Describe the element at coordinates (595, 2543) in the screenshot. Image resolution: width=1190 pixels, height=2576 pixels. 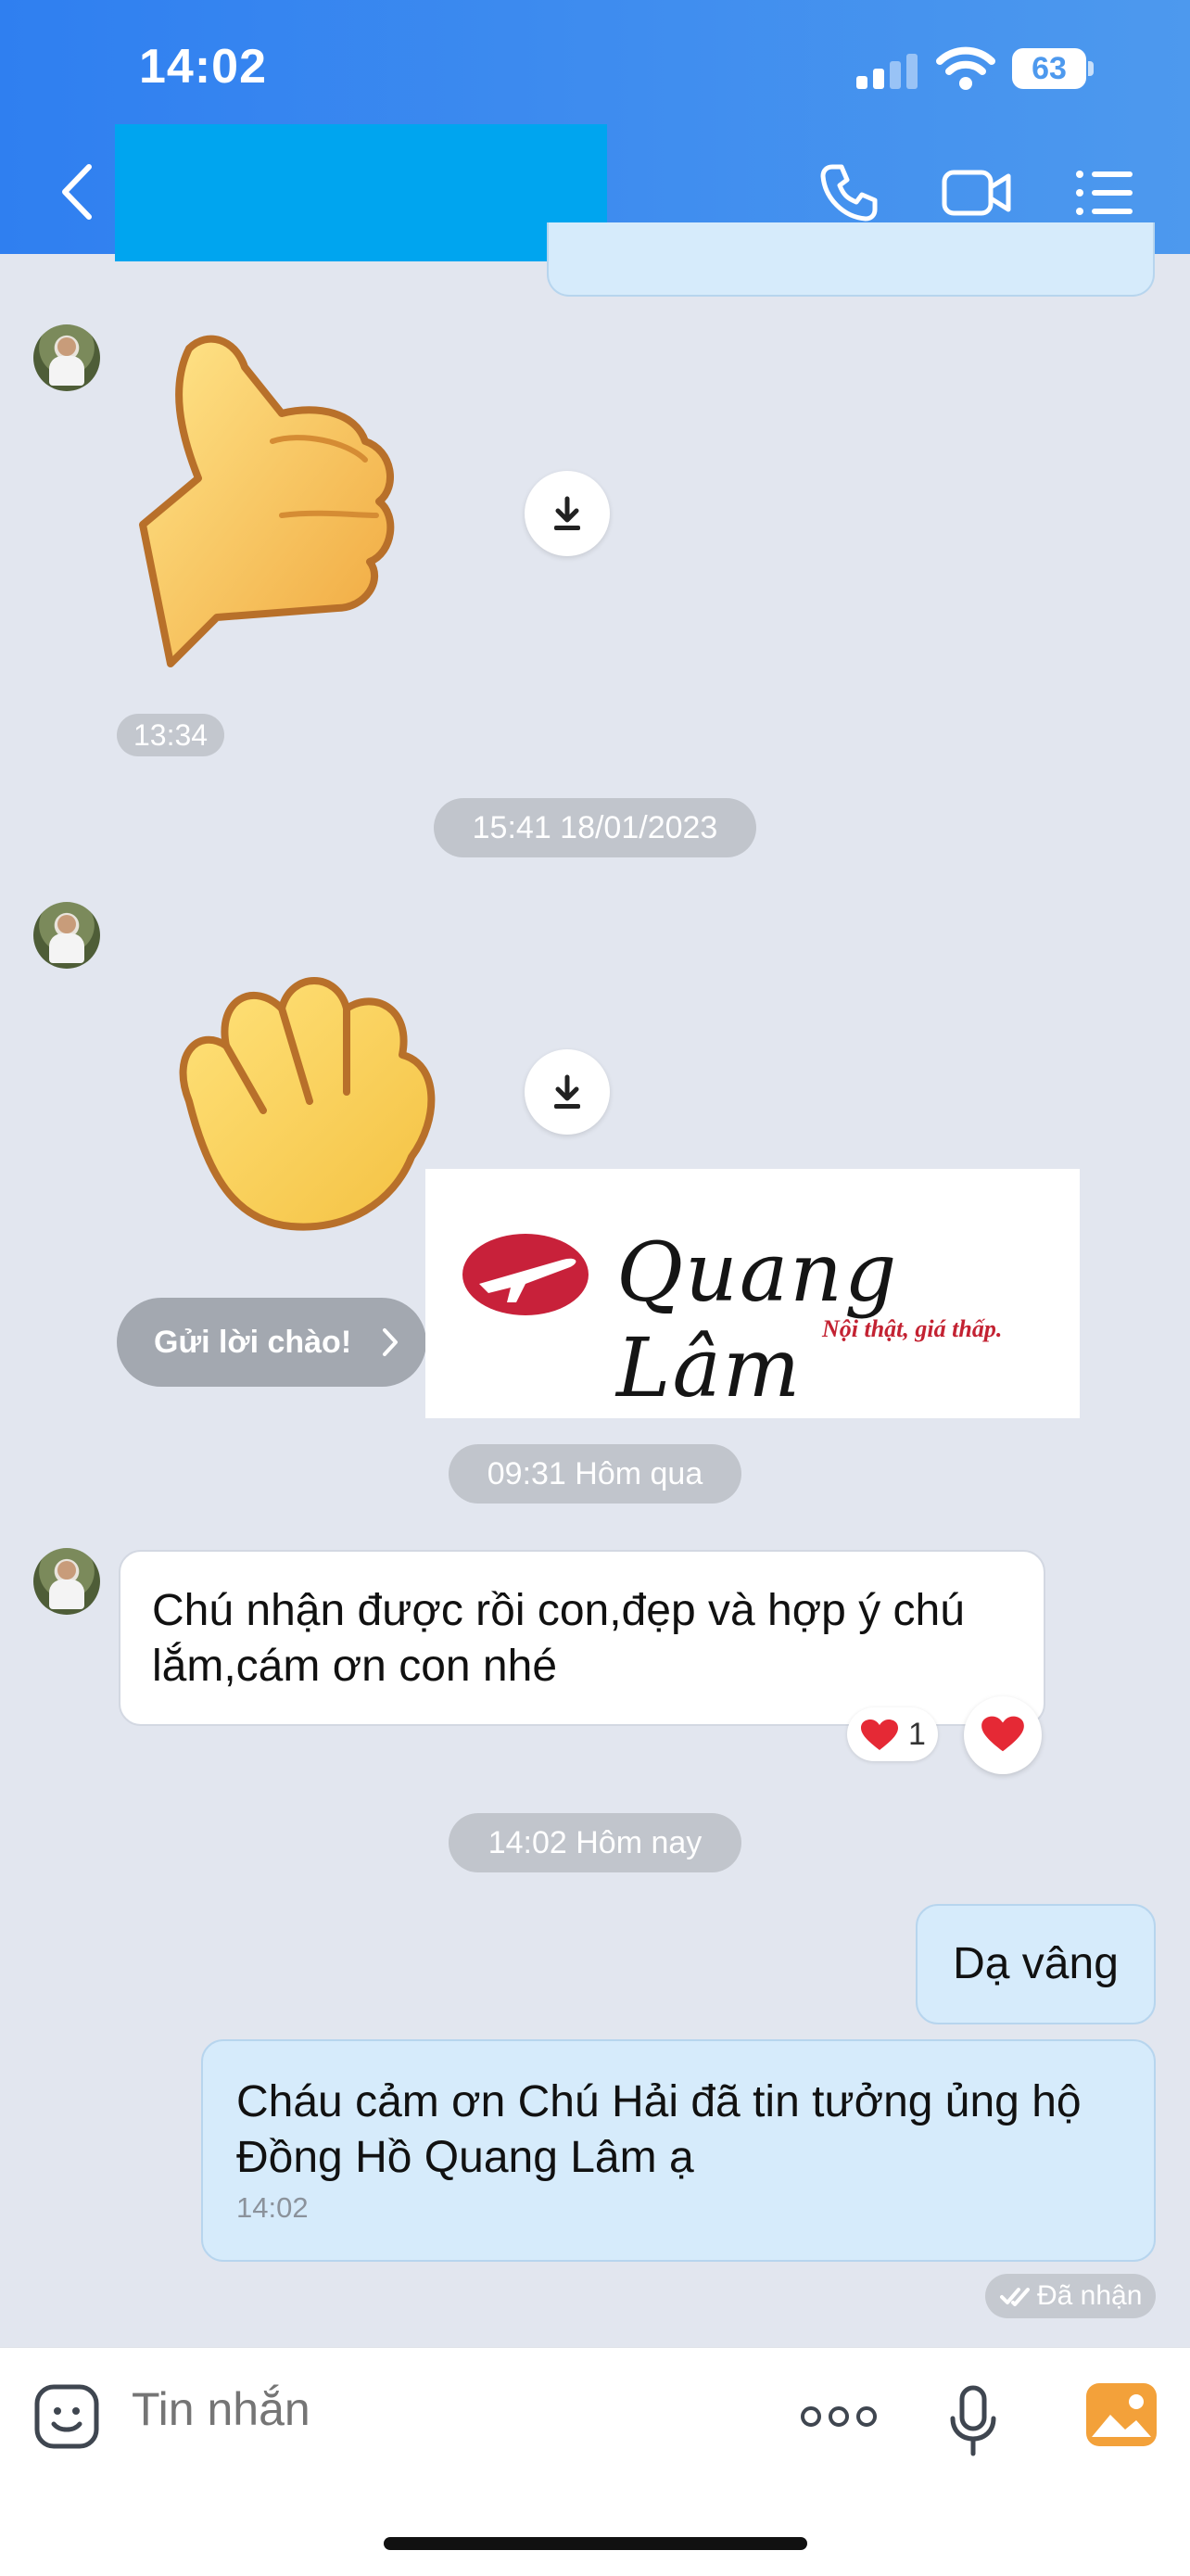
I see `home-indicator` at that location.